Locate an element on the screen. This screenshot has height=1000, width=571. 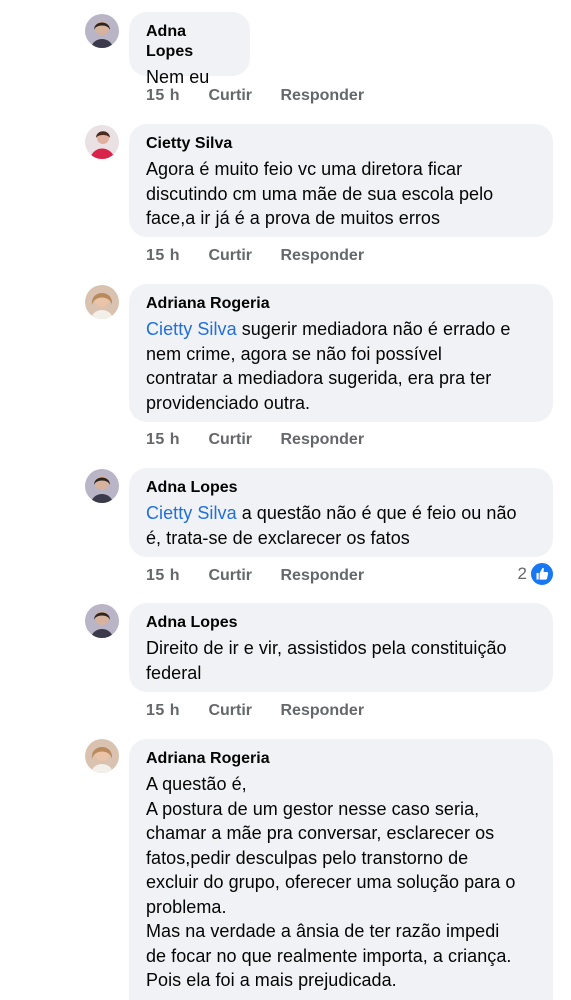
comment-author: Cietty Silva is located at coordinates (341, 144).